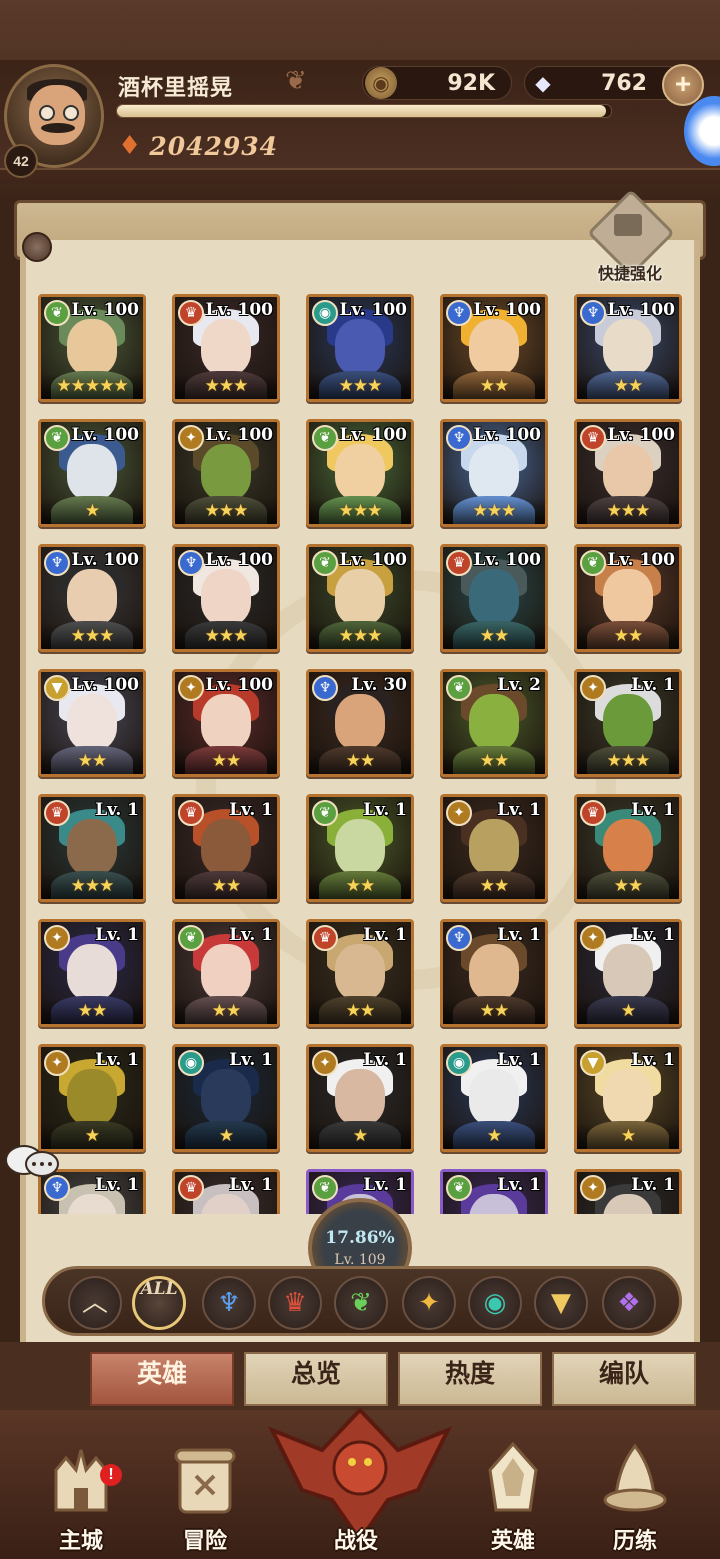  What do you see at coordinates (561, 1303) in the screenshot?
I see `filter-celestial-icon: ▼` at bounding box center [561, 1303].